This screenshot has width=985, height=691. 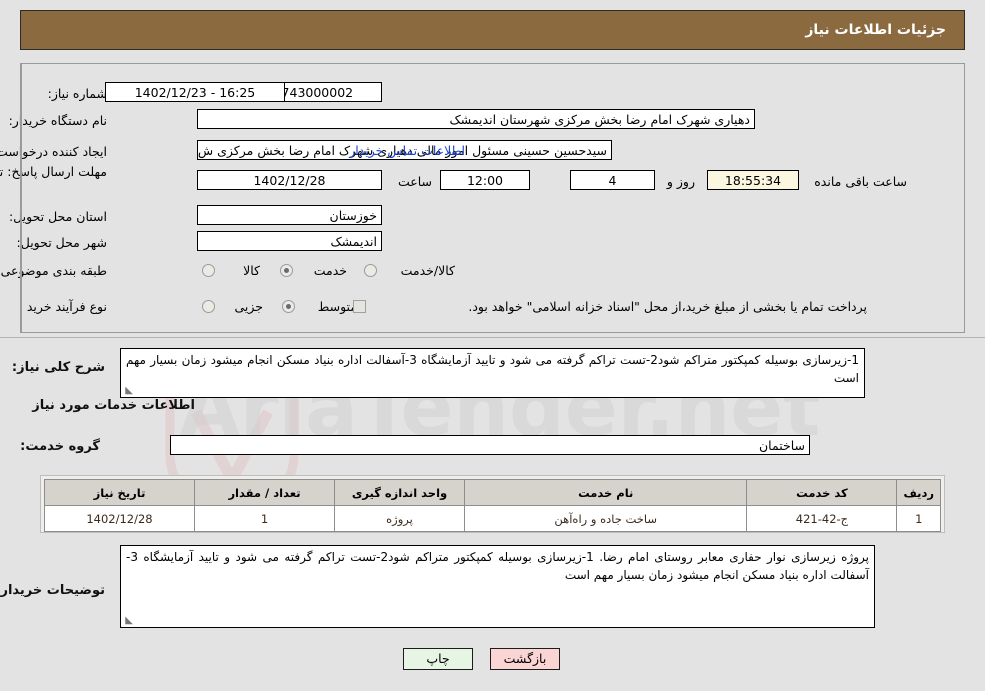 What do you see at coordinates (492, 30) in the screenshot?
I see `window-title-bar: جزئیات اطلاعات نیاز` at bounding box center [492, 30].